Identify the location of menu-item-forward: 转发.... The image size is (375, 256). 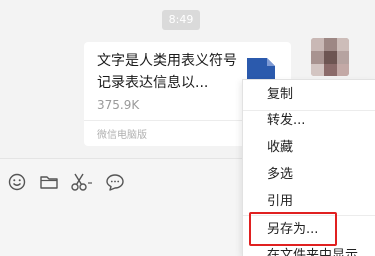
(309, 121).